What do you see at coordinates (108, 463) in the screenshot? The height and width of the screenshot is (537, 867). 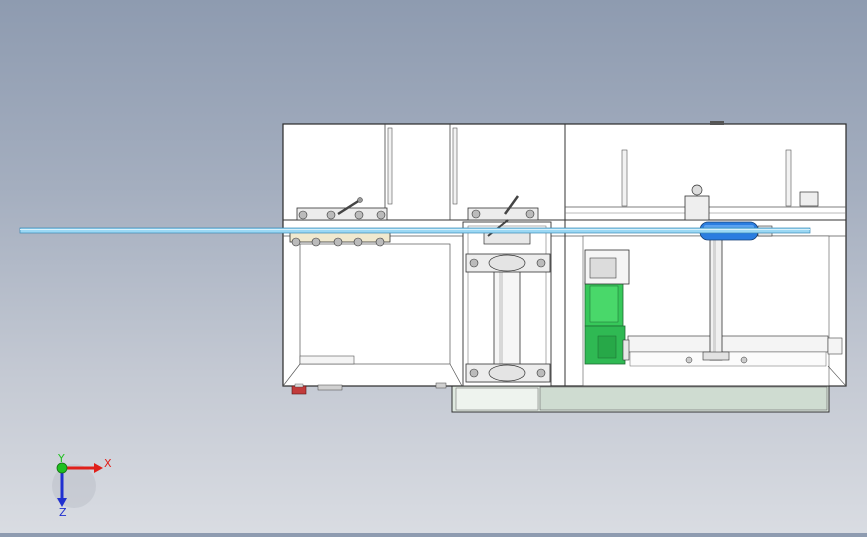 I see `triad-x-label: X` at bounding box center [108, 463].